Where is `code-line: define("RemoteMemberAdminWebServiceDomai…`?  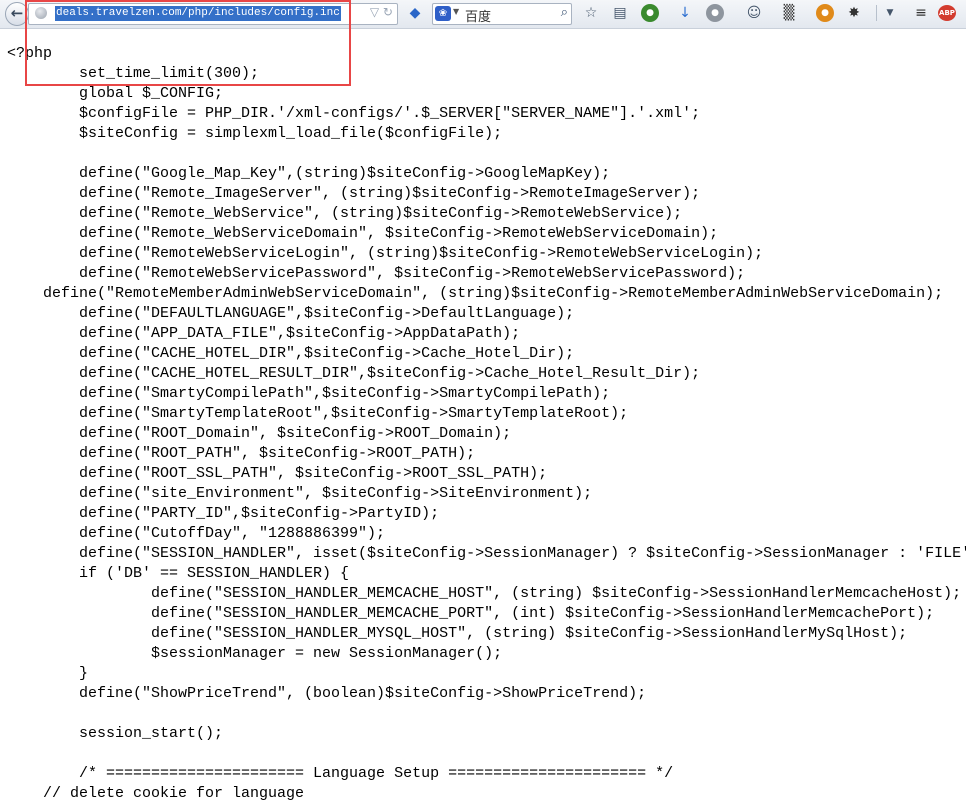 code-line: define("RemoteMemberAdminWebServiceDomai… is located at coordinates (475, 293).